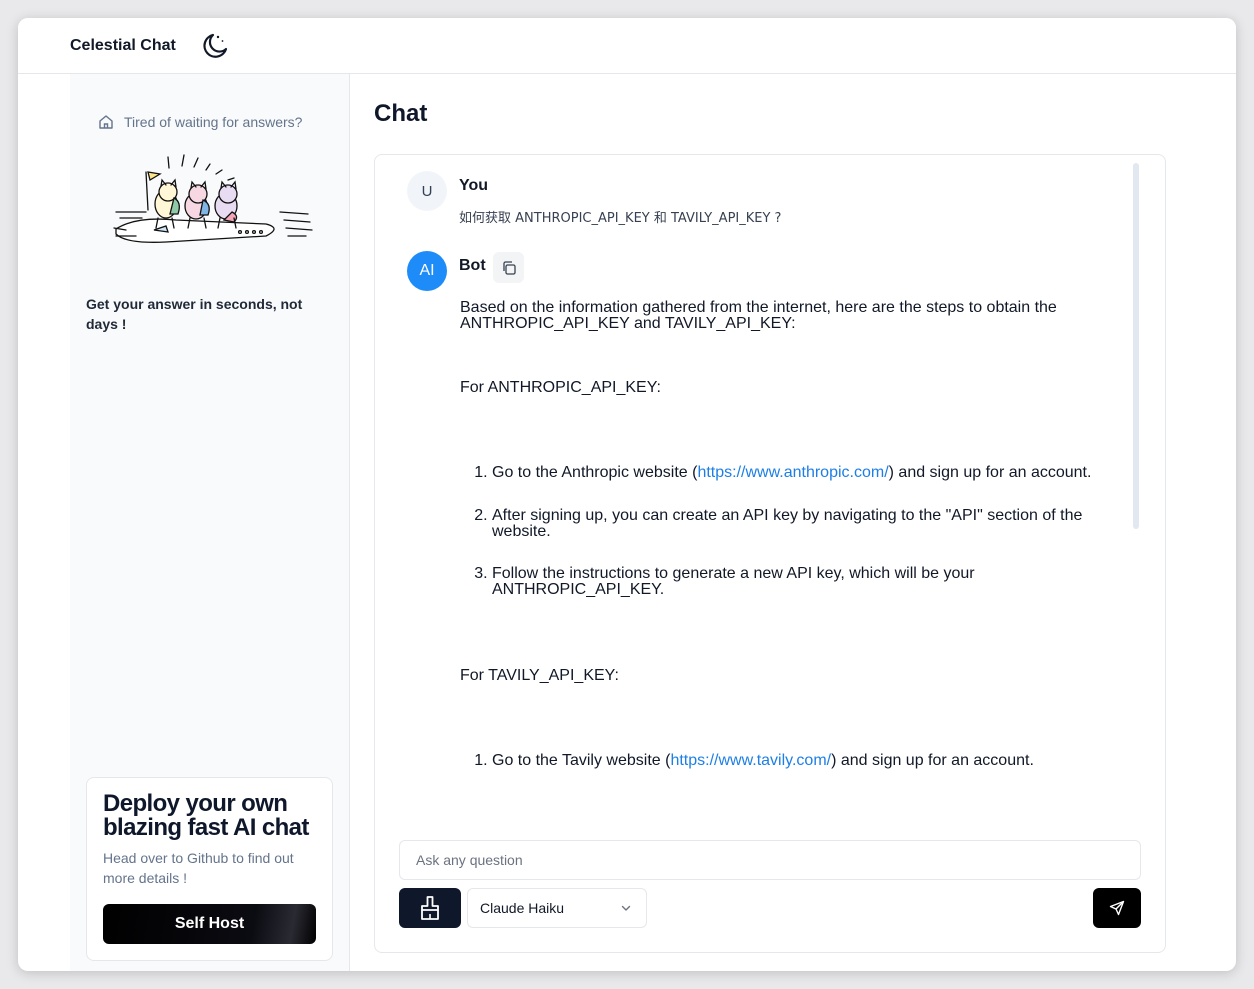  Describe the element at coordinates (522, 908) in the screenshot. I see `model-select-value: Claude Haiku` at that location.